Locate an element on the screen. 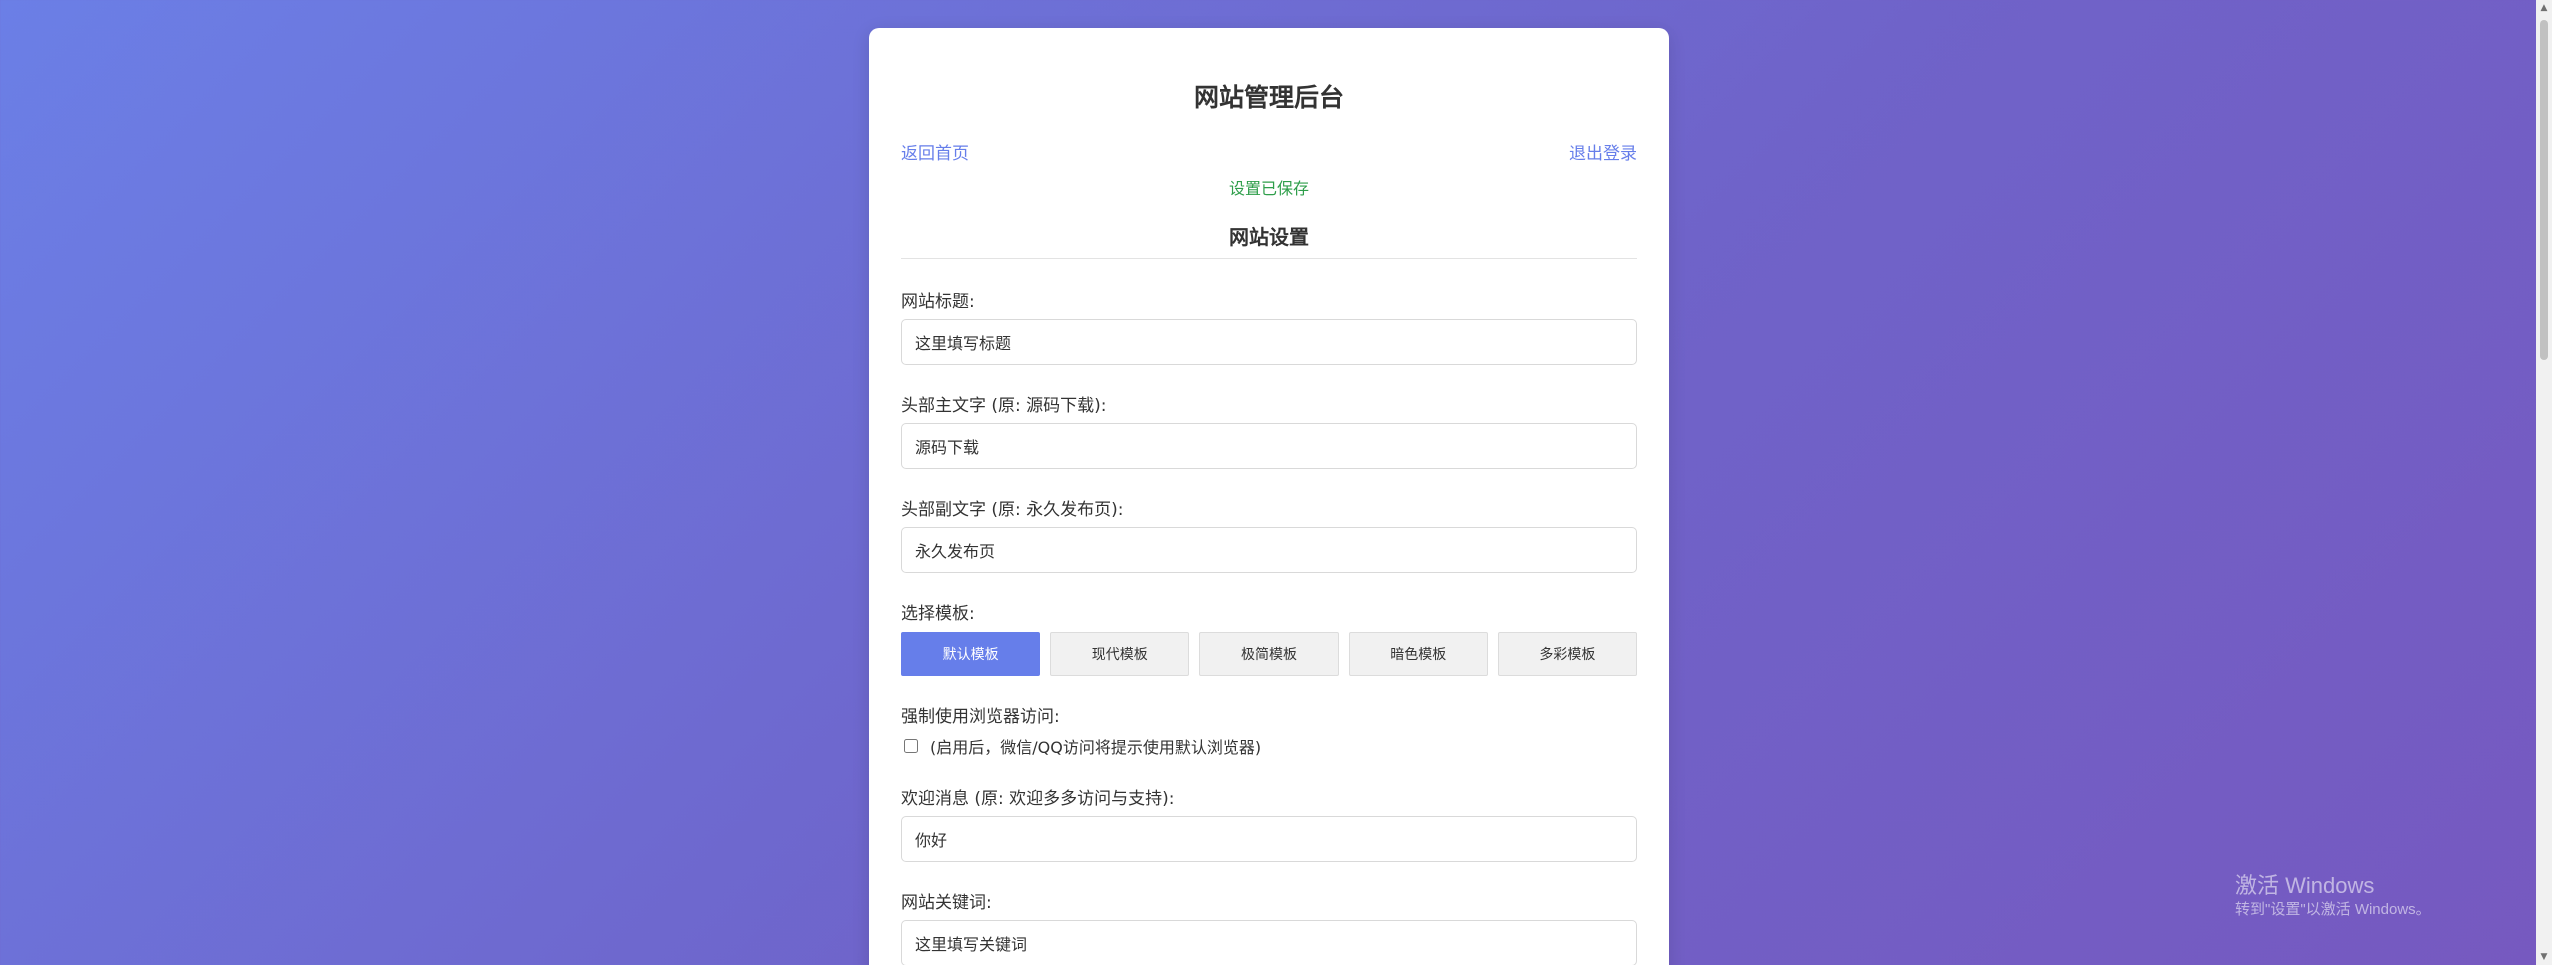 The height and width of the screenshot is (965, 2552). field-site-title: 网站标题: is located at coordinates (1269, 328).